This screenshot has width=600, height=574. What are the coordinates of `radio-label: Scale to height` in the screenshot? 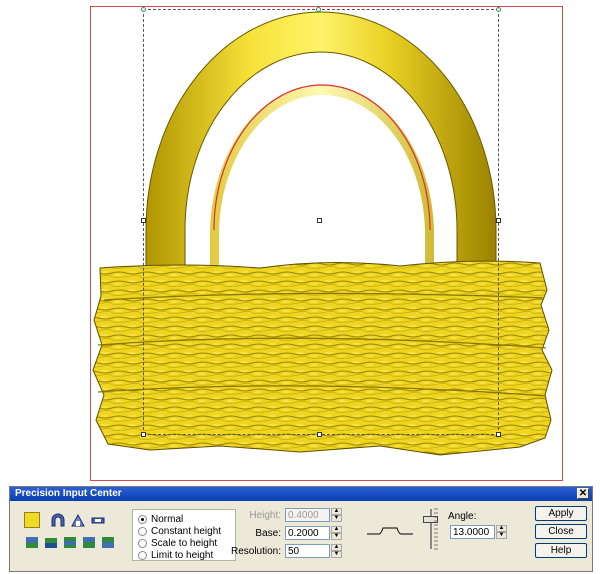 It's located at (184, 543).